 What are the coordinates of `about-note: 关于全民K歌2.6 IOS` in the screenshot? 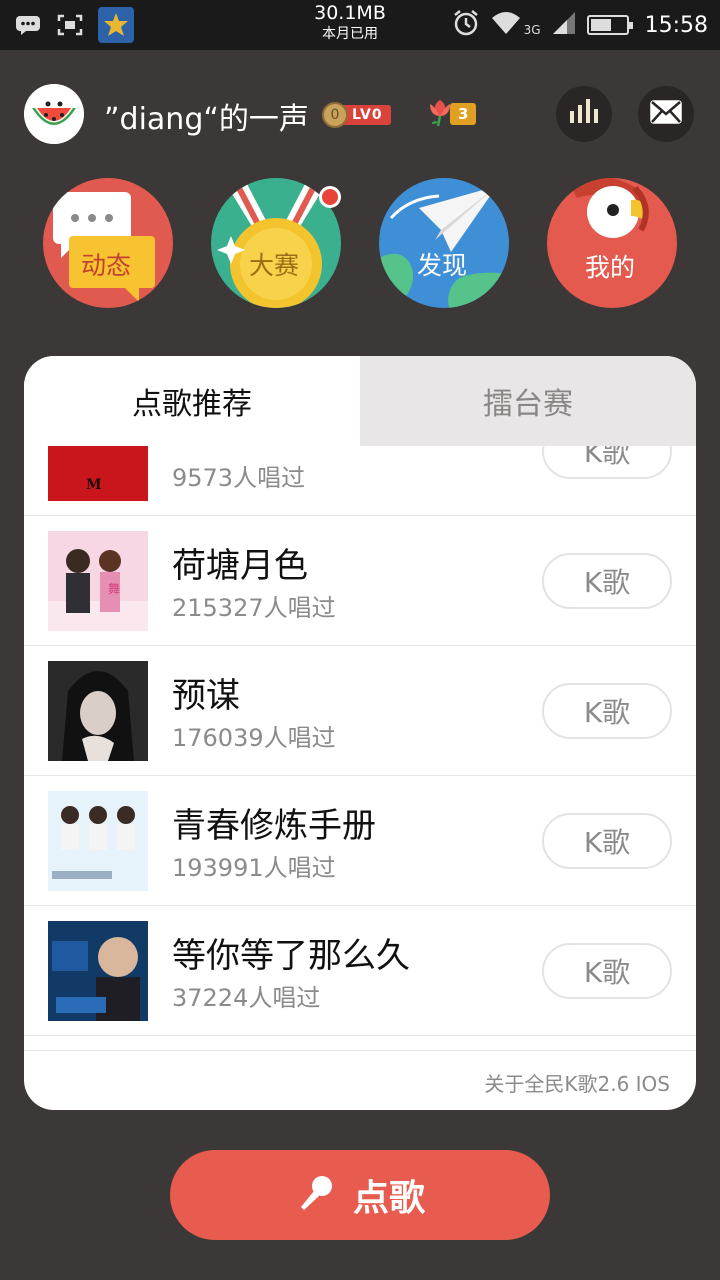 It's located at (577, 1082).